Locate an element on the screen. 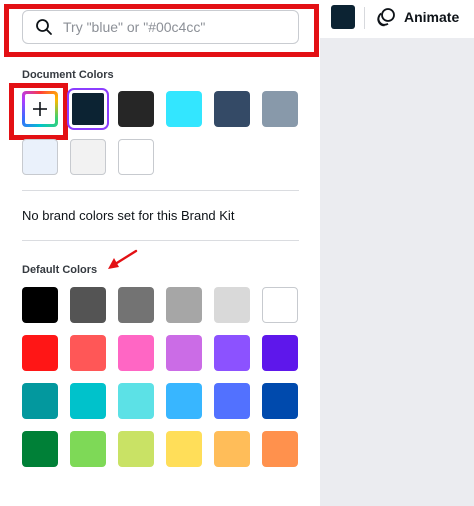 The height and width of the screenshot is (506, 474). plus-icon is located at coordinates (40, 109).